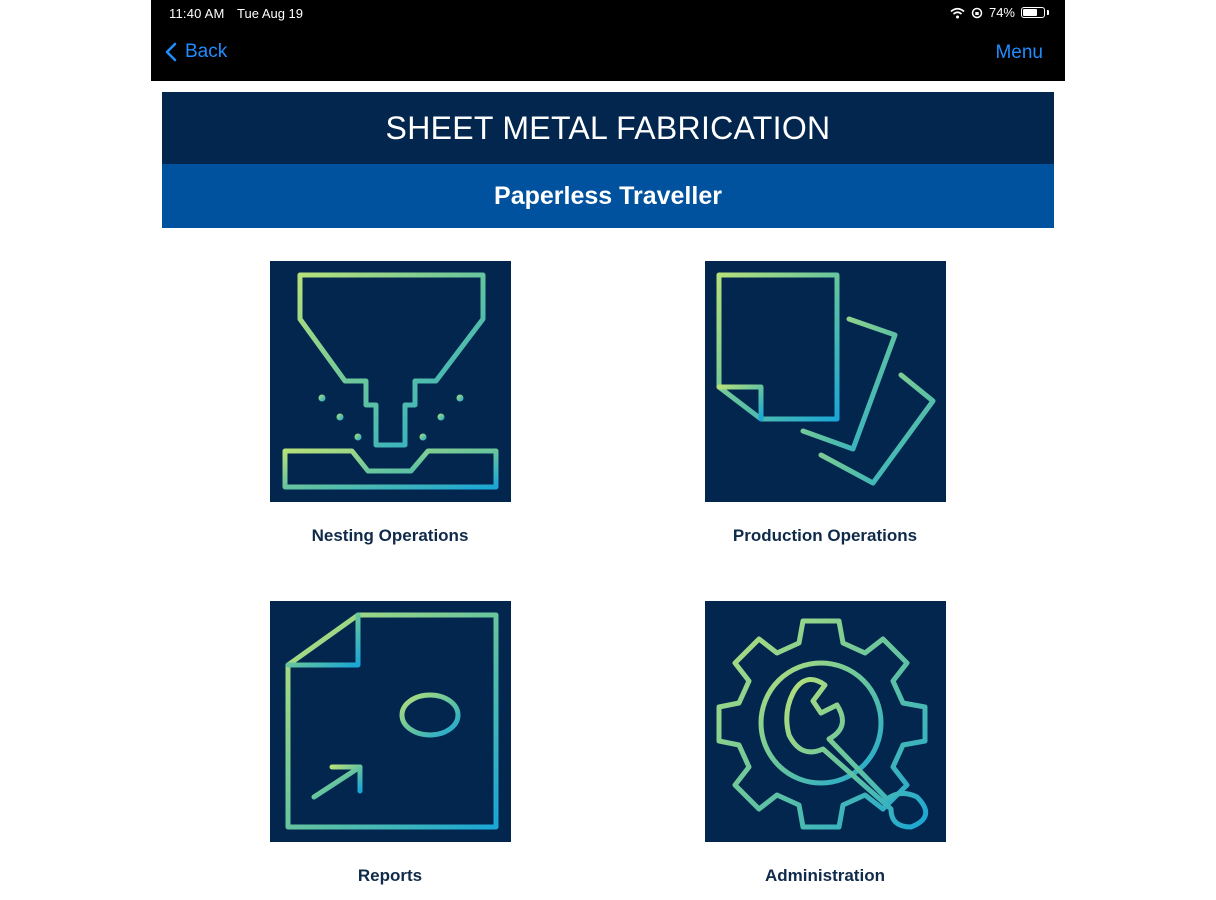 This screenshot has width=1216, height=900. What do you see at coordinates (957, 12) in the screenshot?
I see `wifi-icon` at bounding box center [957, 12].